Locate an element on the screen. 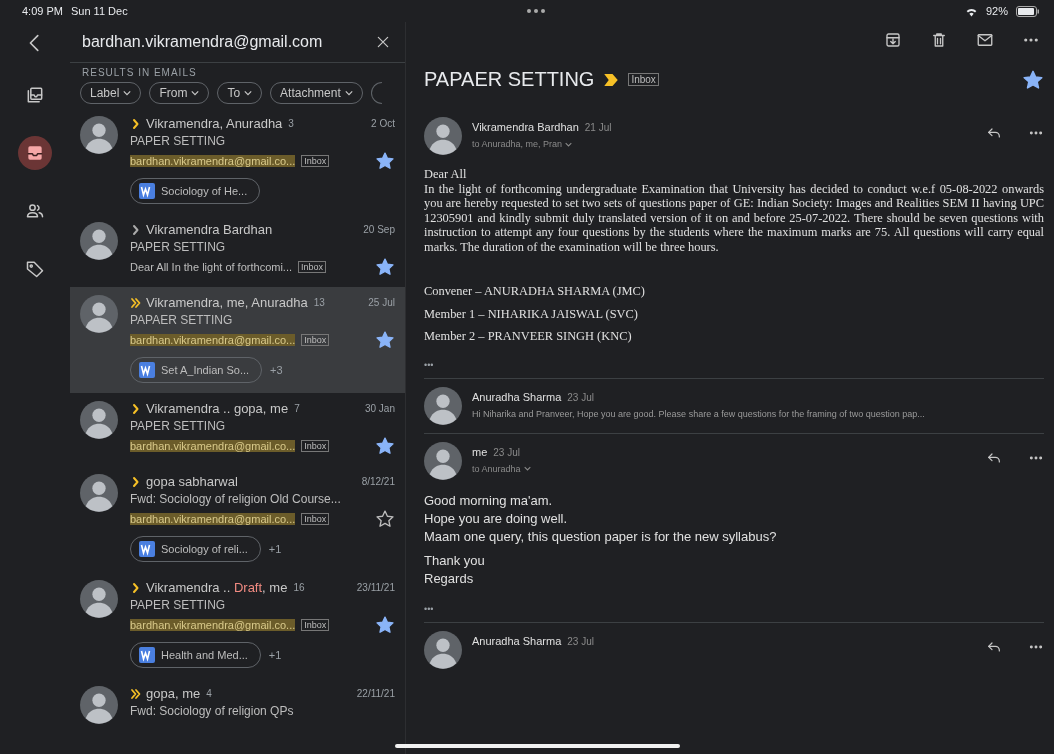 Image resolution: width=1054 pixels, height=754 pixels. message-count: 16 is located at coordinates (299, 587).